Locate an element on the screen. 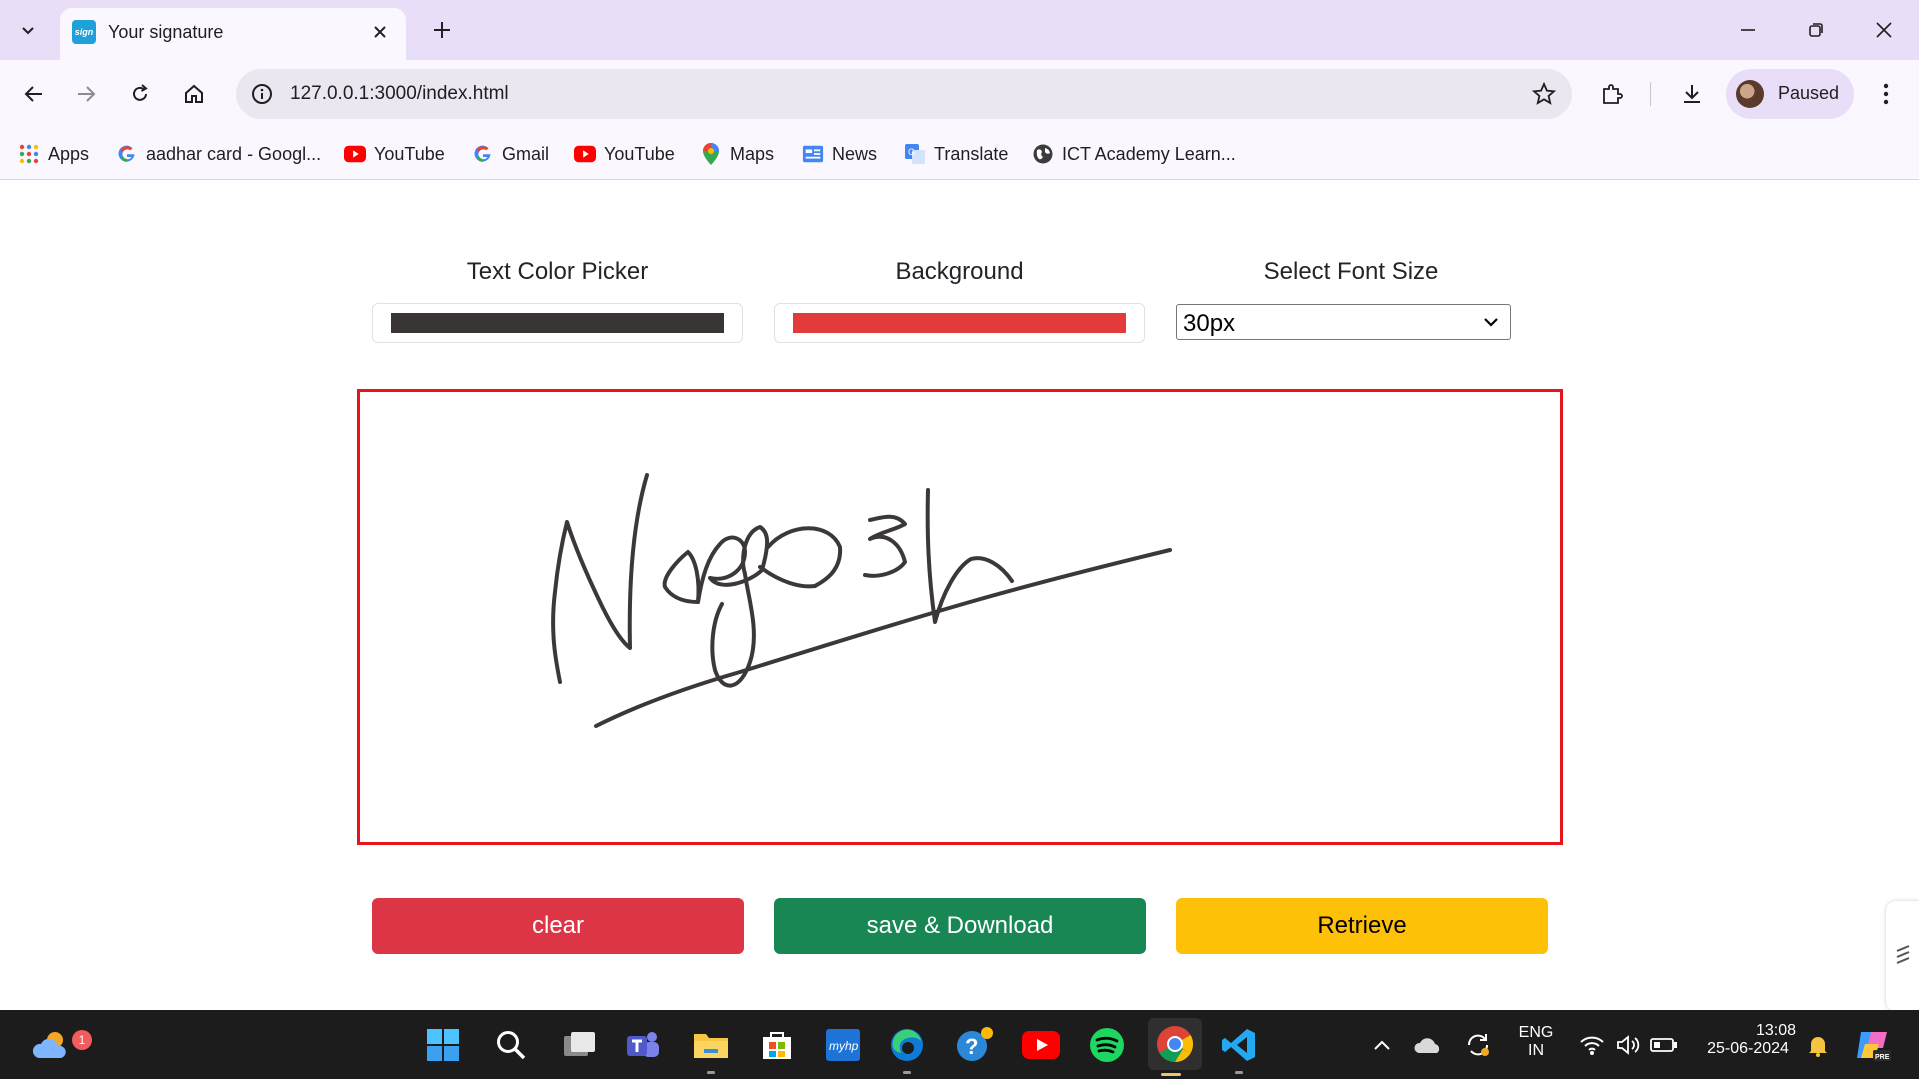 The height and width of the screenshot is (1079, 1919). font-size-label: Select Font Size is located at coordinates (1351, 271).